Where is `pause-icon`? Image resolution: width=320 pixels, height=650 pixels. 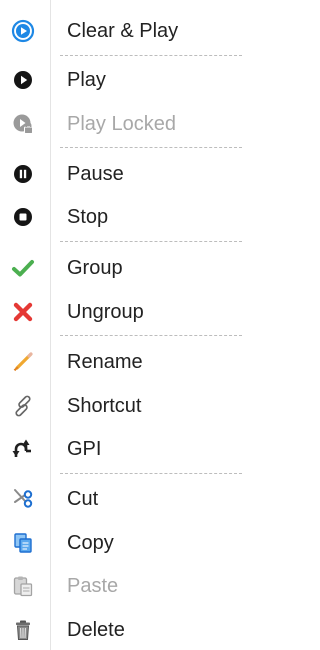
pause-icon is located at coordinates (23, 174).